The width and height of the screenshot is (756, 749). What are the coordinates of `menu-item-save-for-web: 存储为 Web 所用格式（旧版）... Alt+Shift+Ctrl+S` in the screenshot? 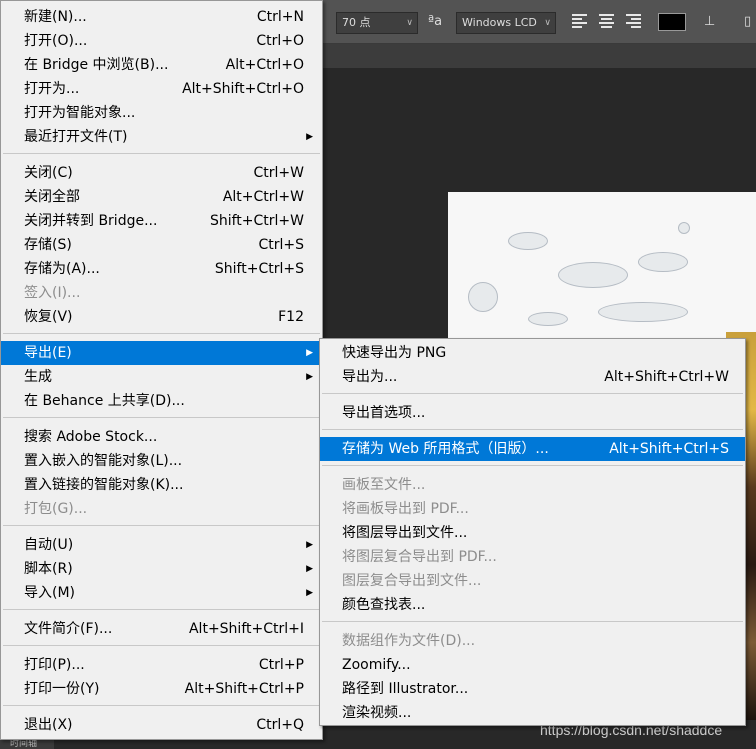 It's located at (532, 449).